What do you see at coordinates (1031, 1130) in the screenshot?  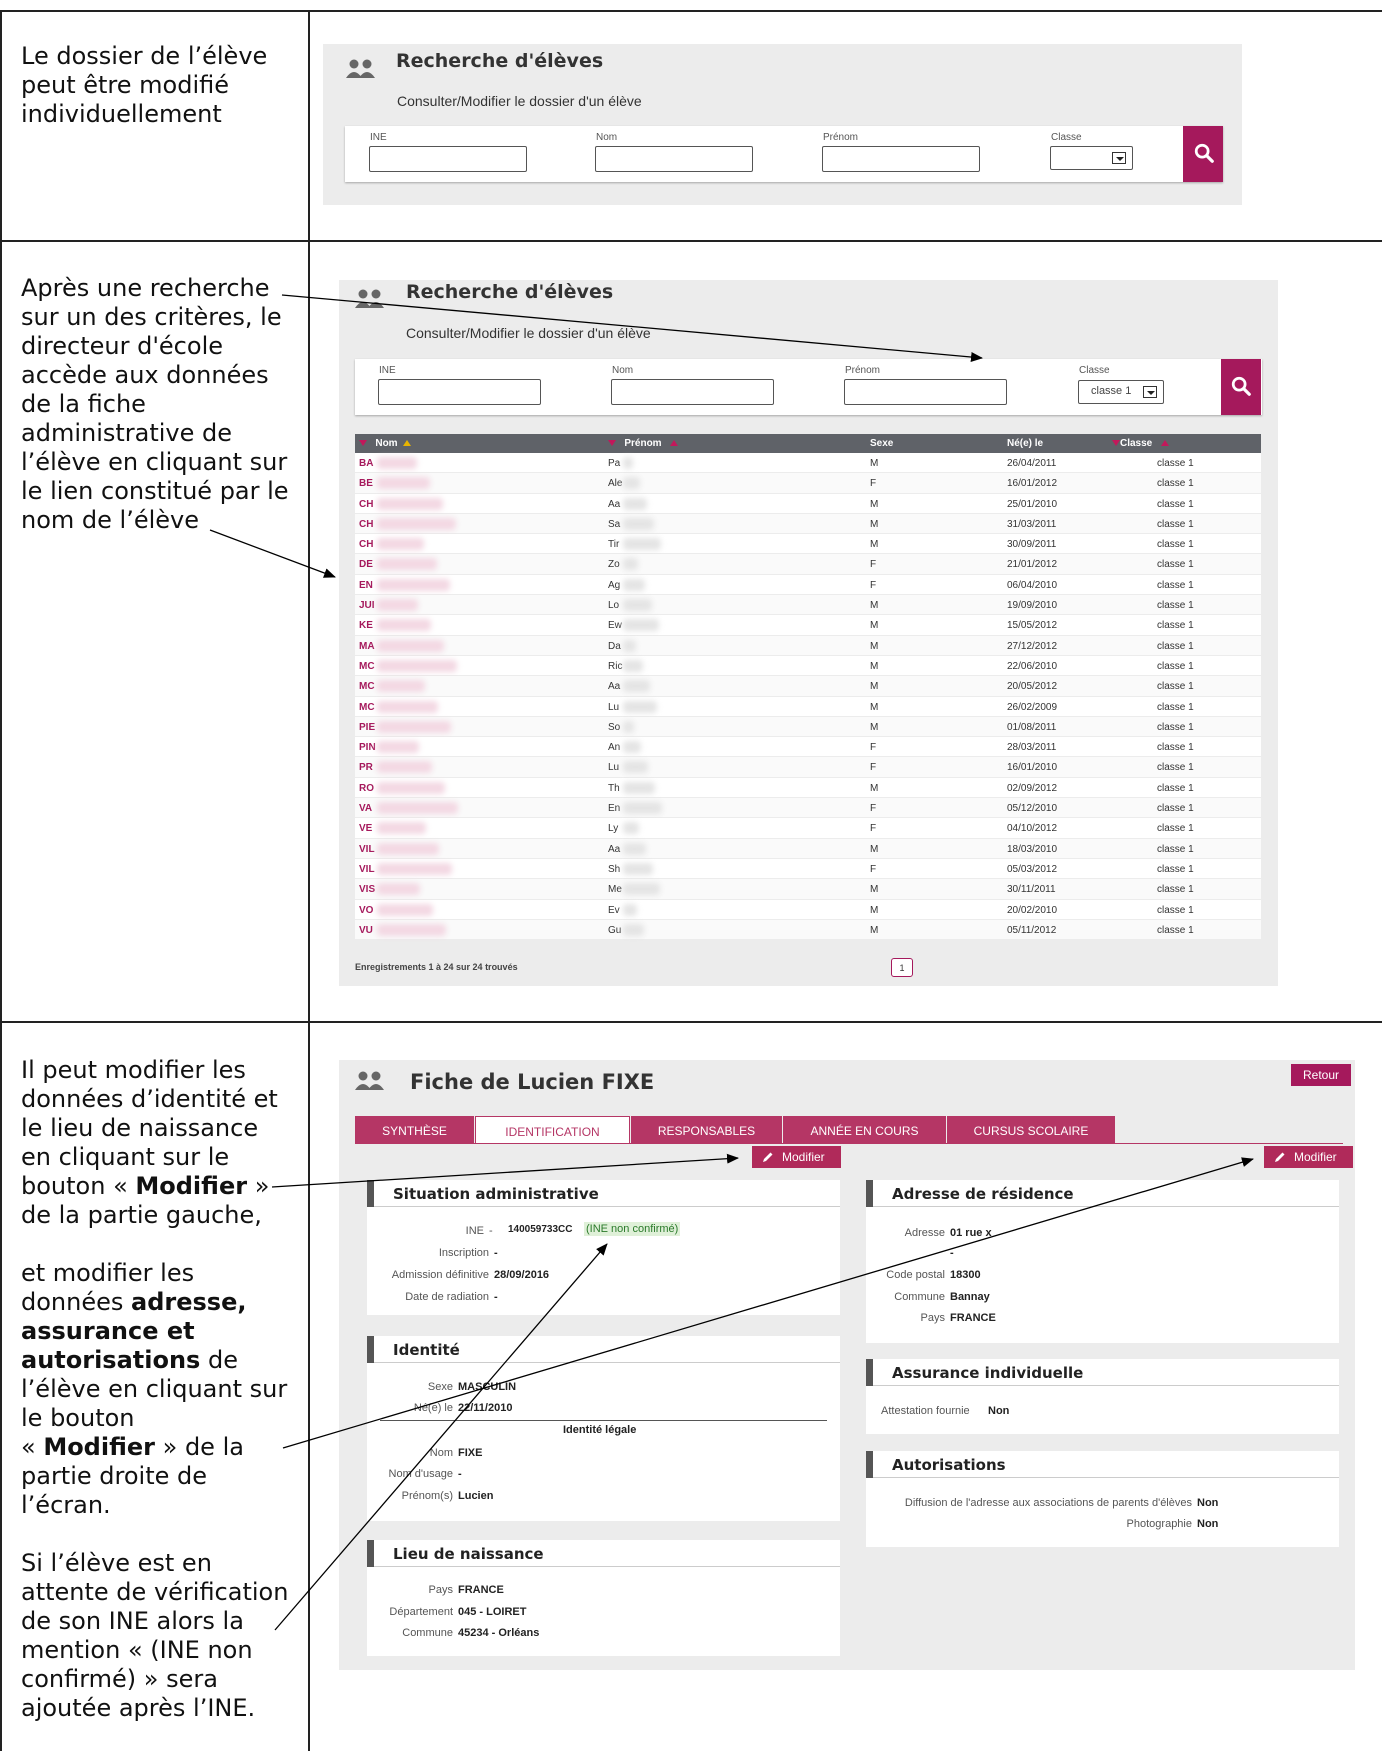 I see `tab-cursus-scolaire: CURSUS SCOLAIRE` at bounding box center [1031, 1130].